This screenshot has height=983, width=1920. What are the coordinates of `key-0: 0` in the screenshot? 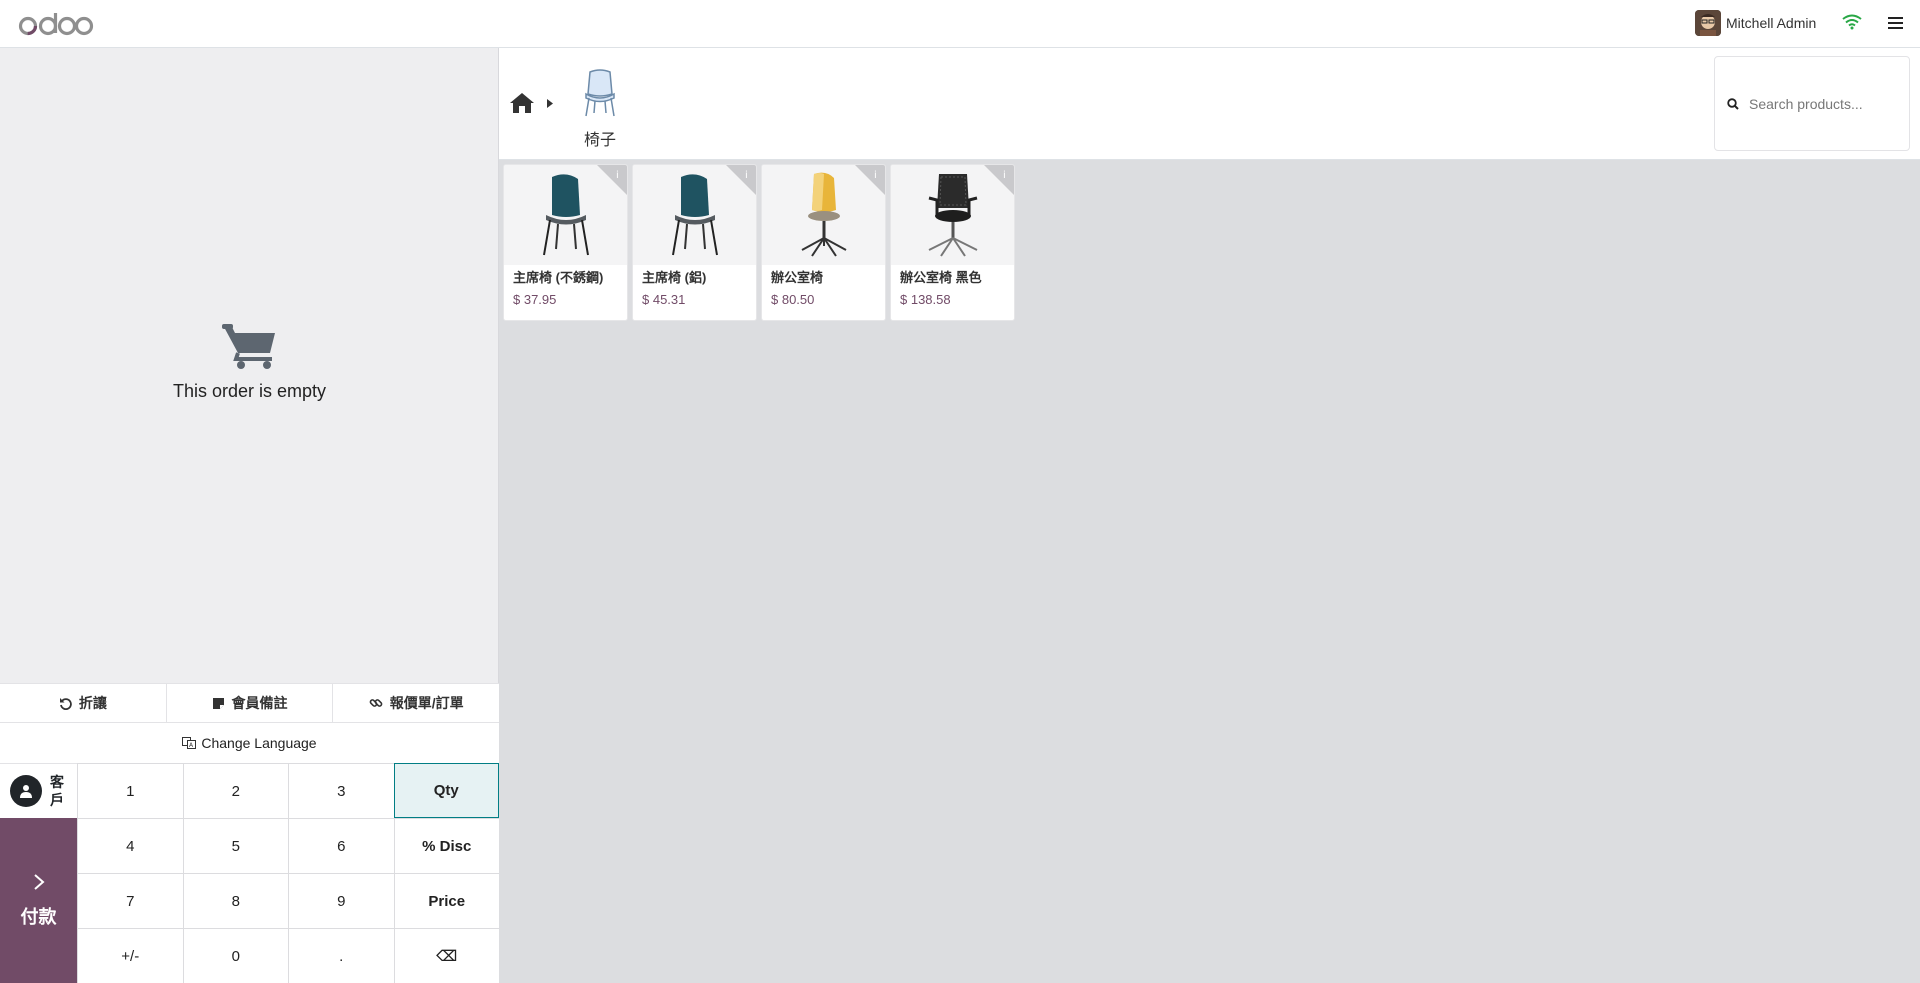 It's located at (235, 955).